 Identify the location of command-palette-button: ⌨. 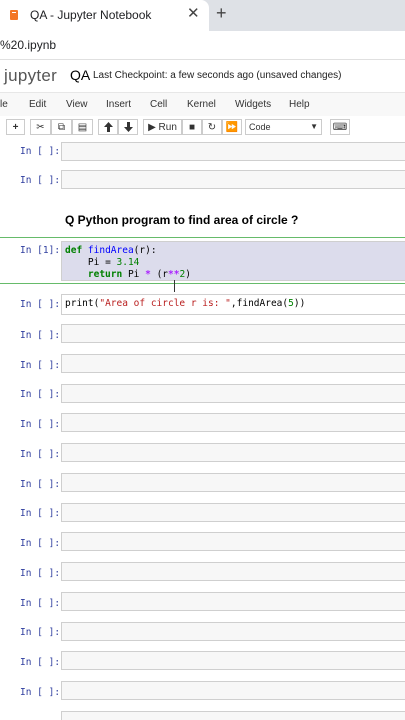
(340, 127).